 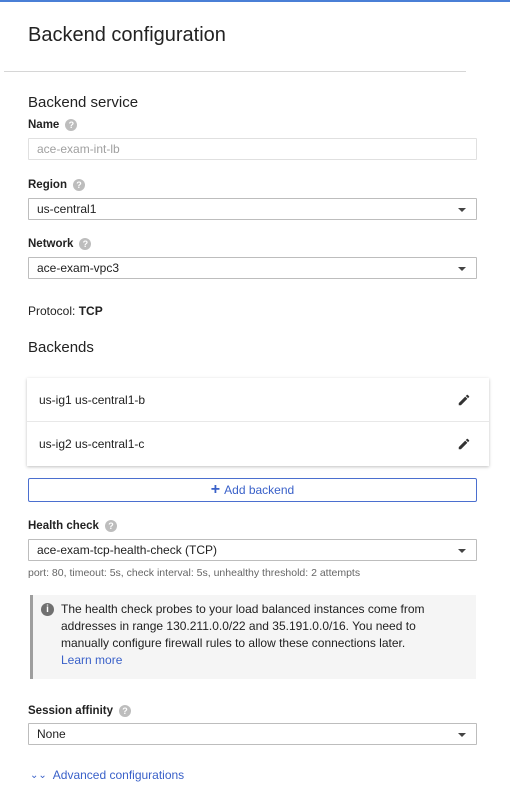 What do you see at coordinates (127, 550) in the screenshot?
I see `health-check-select-value: ace-exam-tcp-health-check (TCP)` at bounding box center [127, 550].